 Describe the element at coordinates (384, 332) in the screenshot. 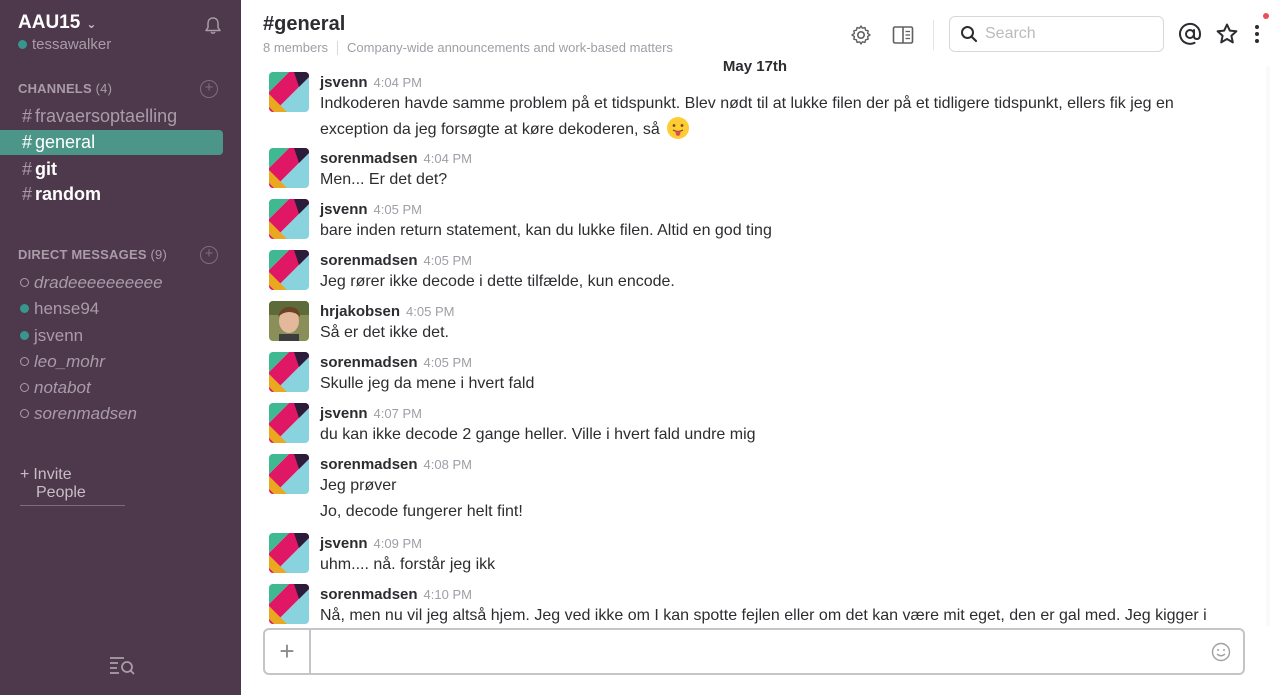

I see `message-text: Så er det ikke det.` at that location.